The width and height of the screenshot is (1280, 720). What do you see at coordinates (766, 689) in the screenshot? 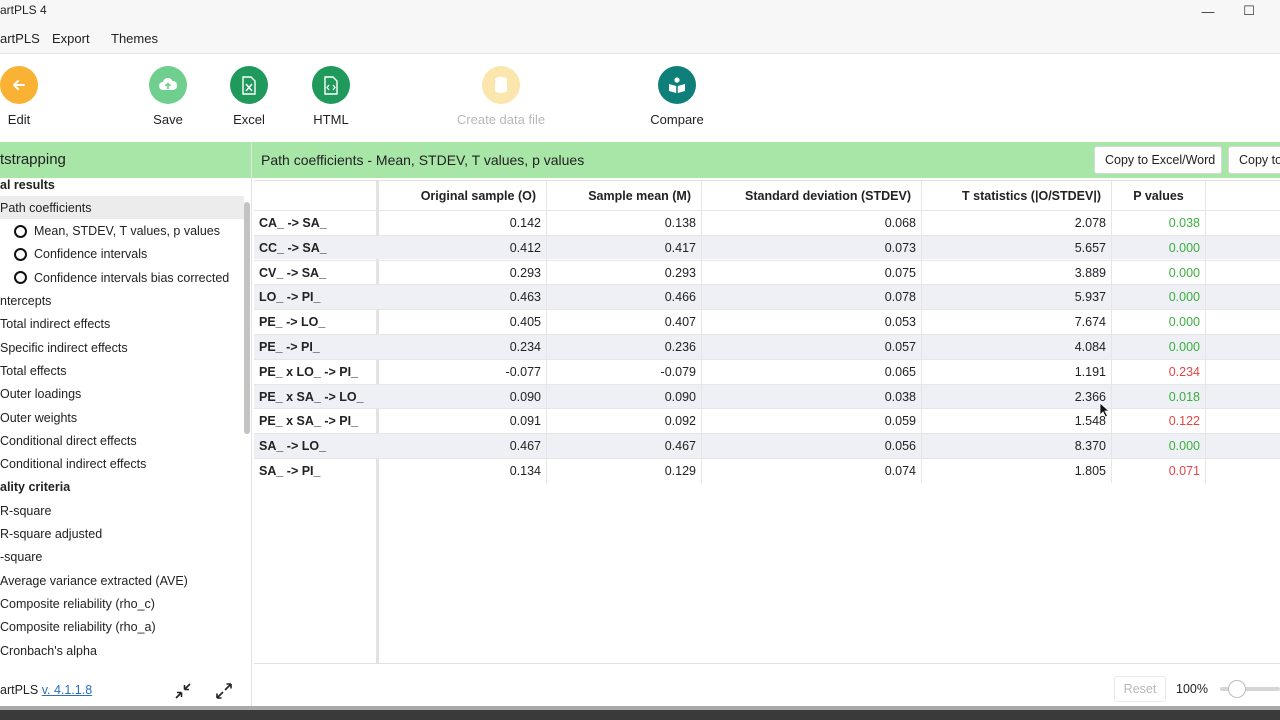
I see `zoom-bar: Reset 100%` at bounding box center [766, 689].